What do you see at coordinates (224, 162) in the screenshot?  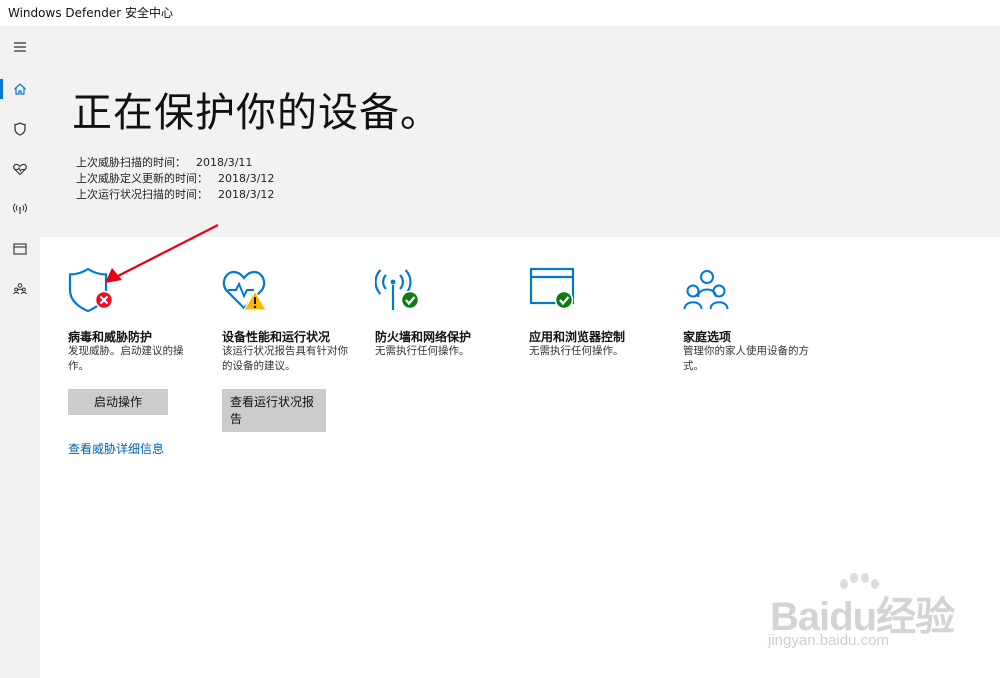 I see `scan-date: 2018/3/11` at bounding box center [224, 162].